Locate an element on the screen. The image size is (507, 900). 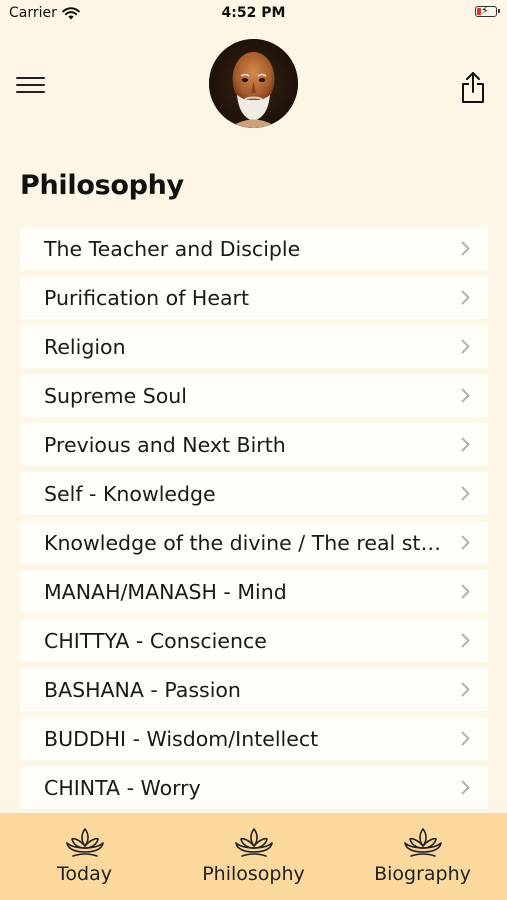
avatar is located at coordinates (253, 83).